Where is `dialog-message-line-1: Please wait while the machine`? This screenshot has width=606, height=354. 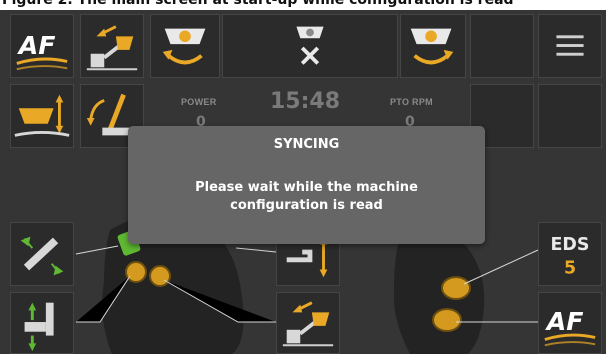
dialog-message-line-1: Please wait while the machine is located at coordinates (306, 187).